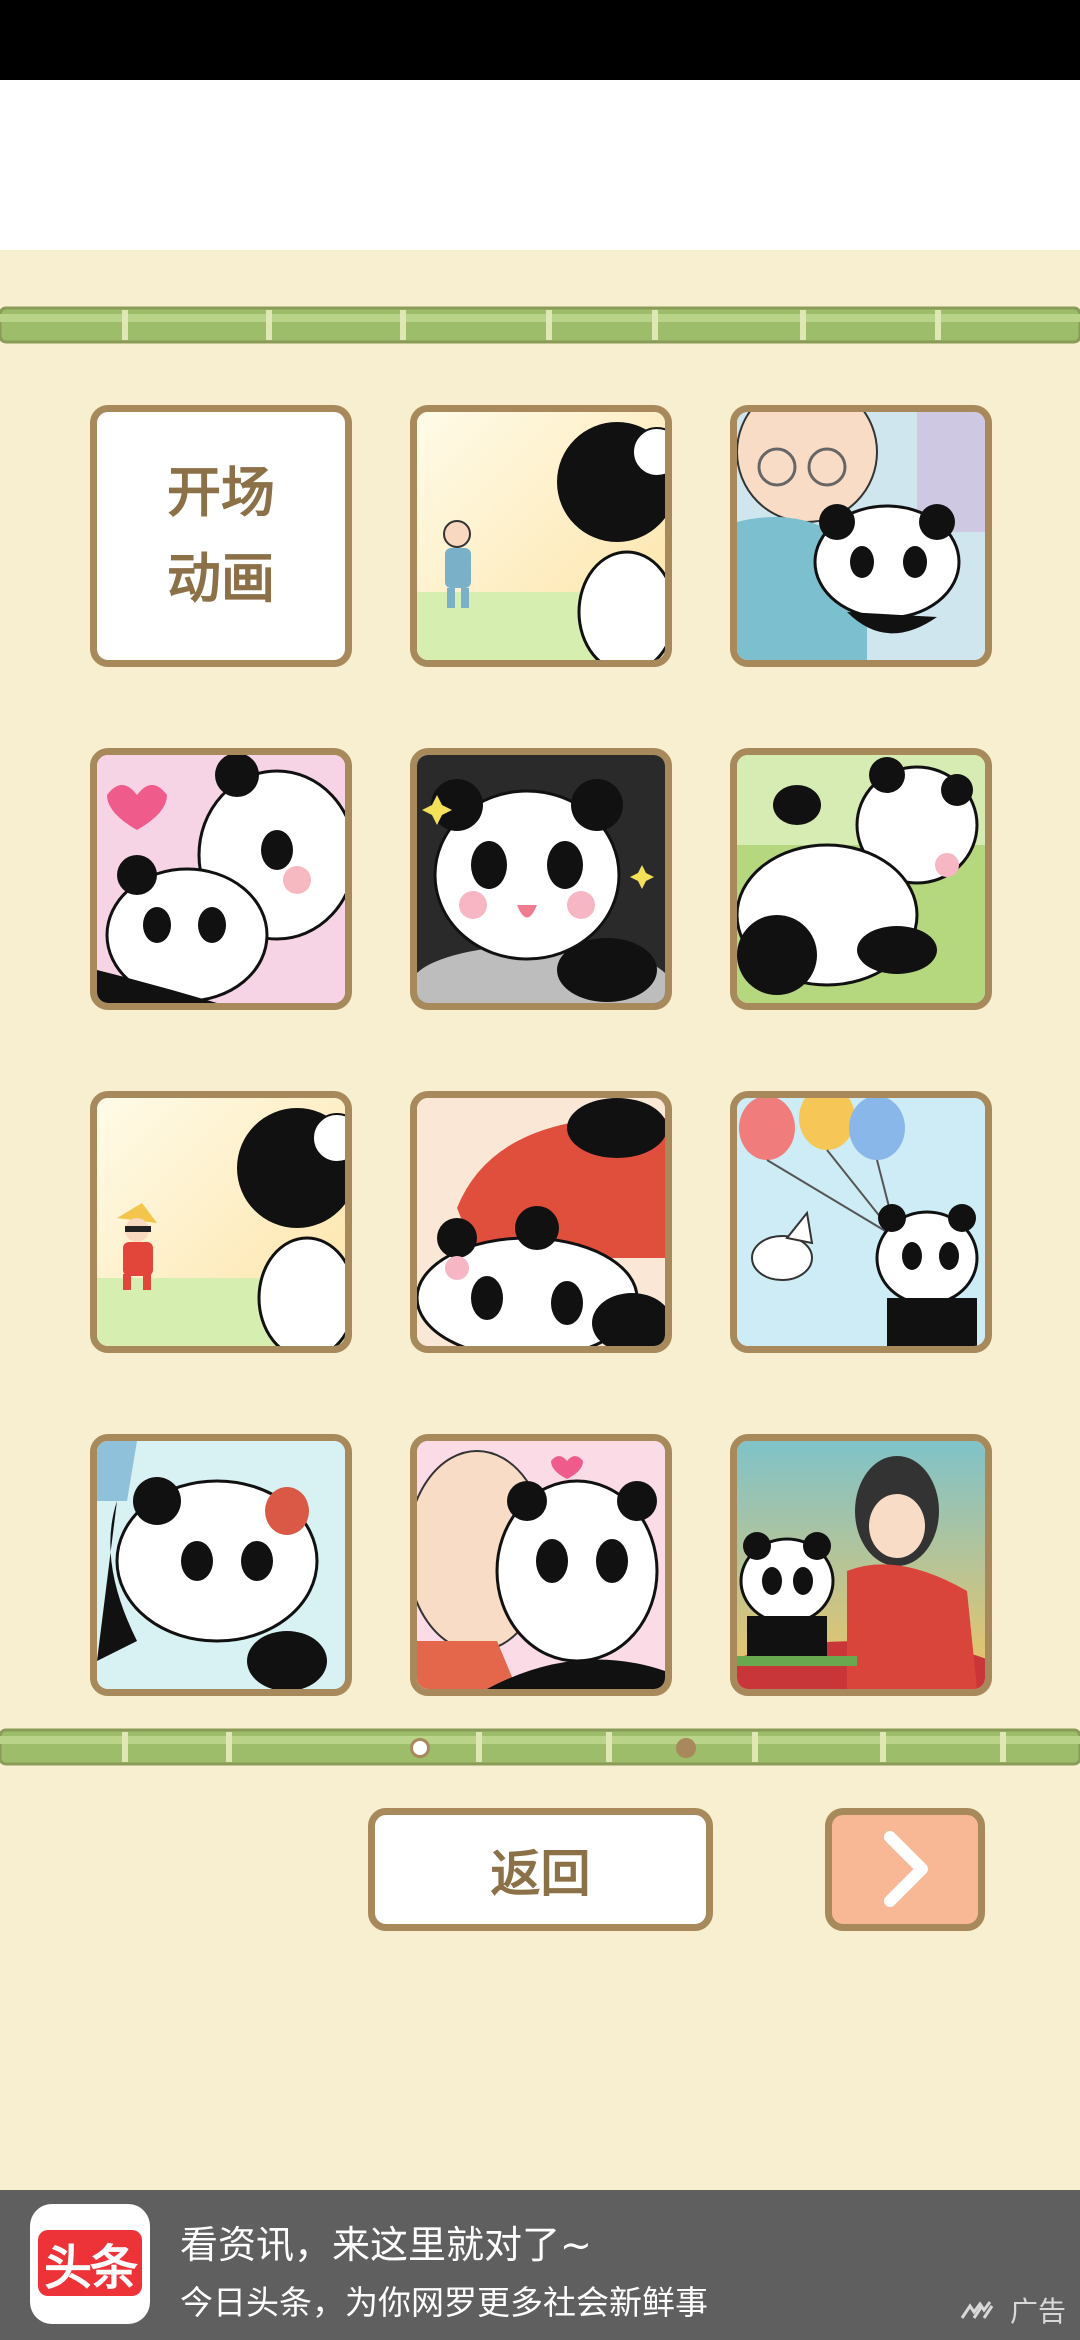 The width and height of the screenshot is (1080, 2340). What do you see at coordinates (221, 536) in the screenshot?
I see `tile-opening: 开场 动画` at bounding box center [221, 536].